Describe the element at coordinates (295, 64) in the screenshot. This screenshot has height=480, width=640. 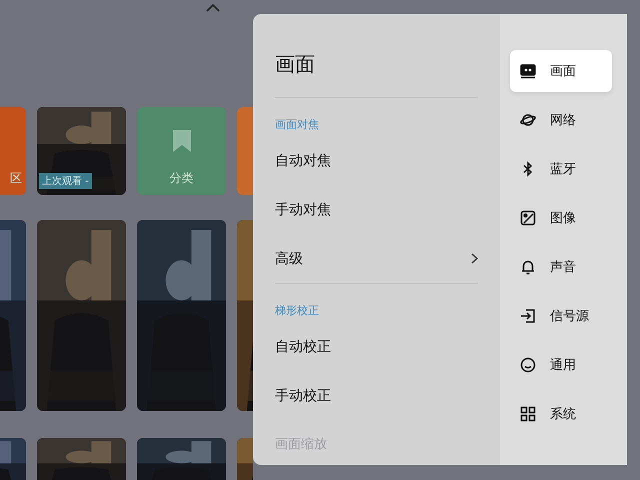
I see `panel-title: 画面` at that location.